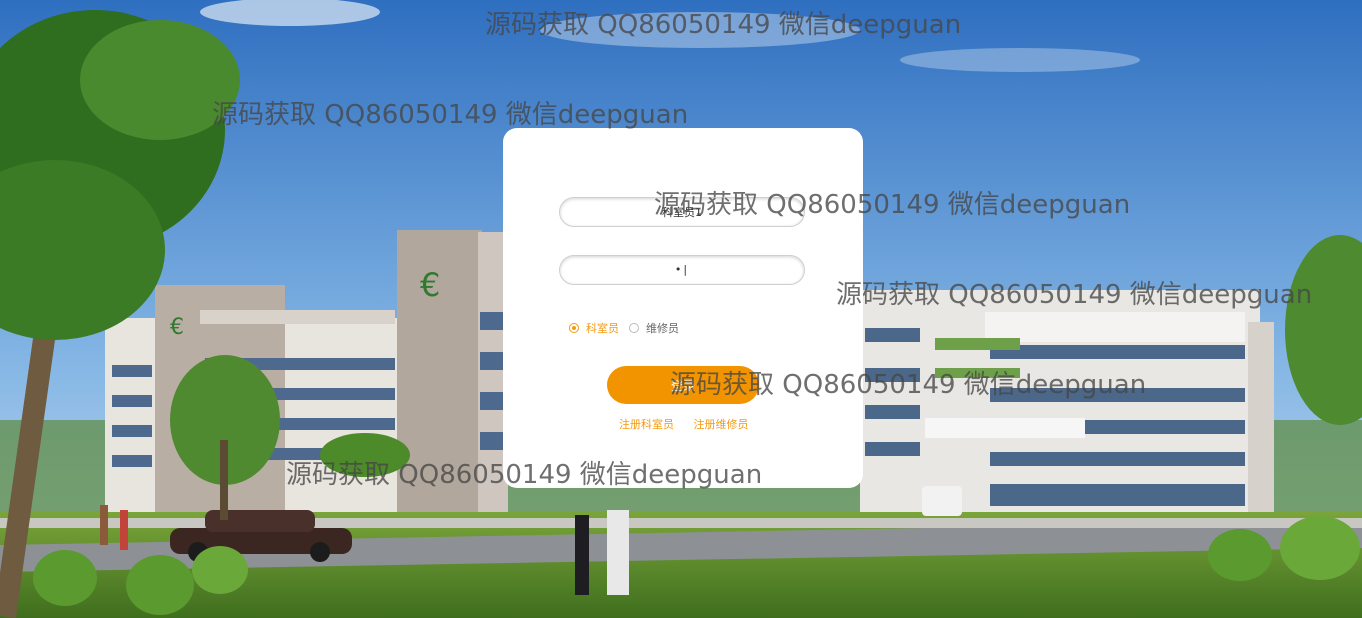  What do you see at coordinates (574, 328) in the screenshot?
I see `role-radio-staff` at bounding box center [574, 328].